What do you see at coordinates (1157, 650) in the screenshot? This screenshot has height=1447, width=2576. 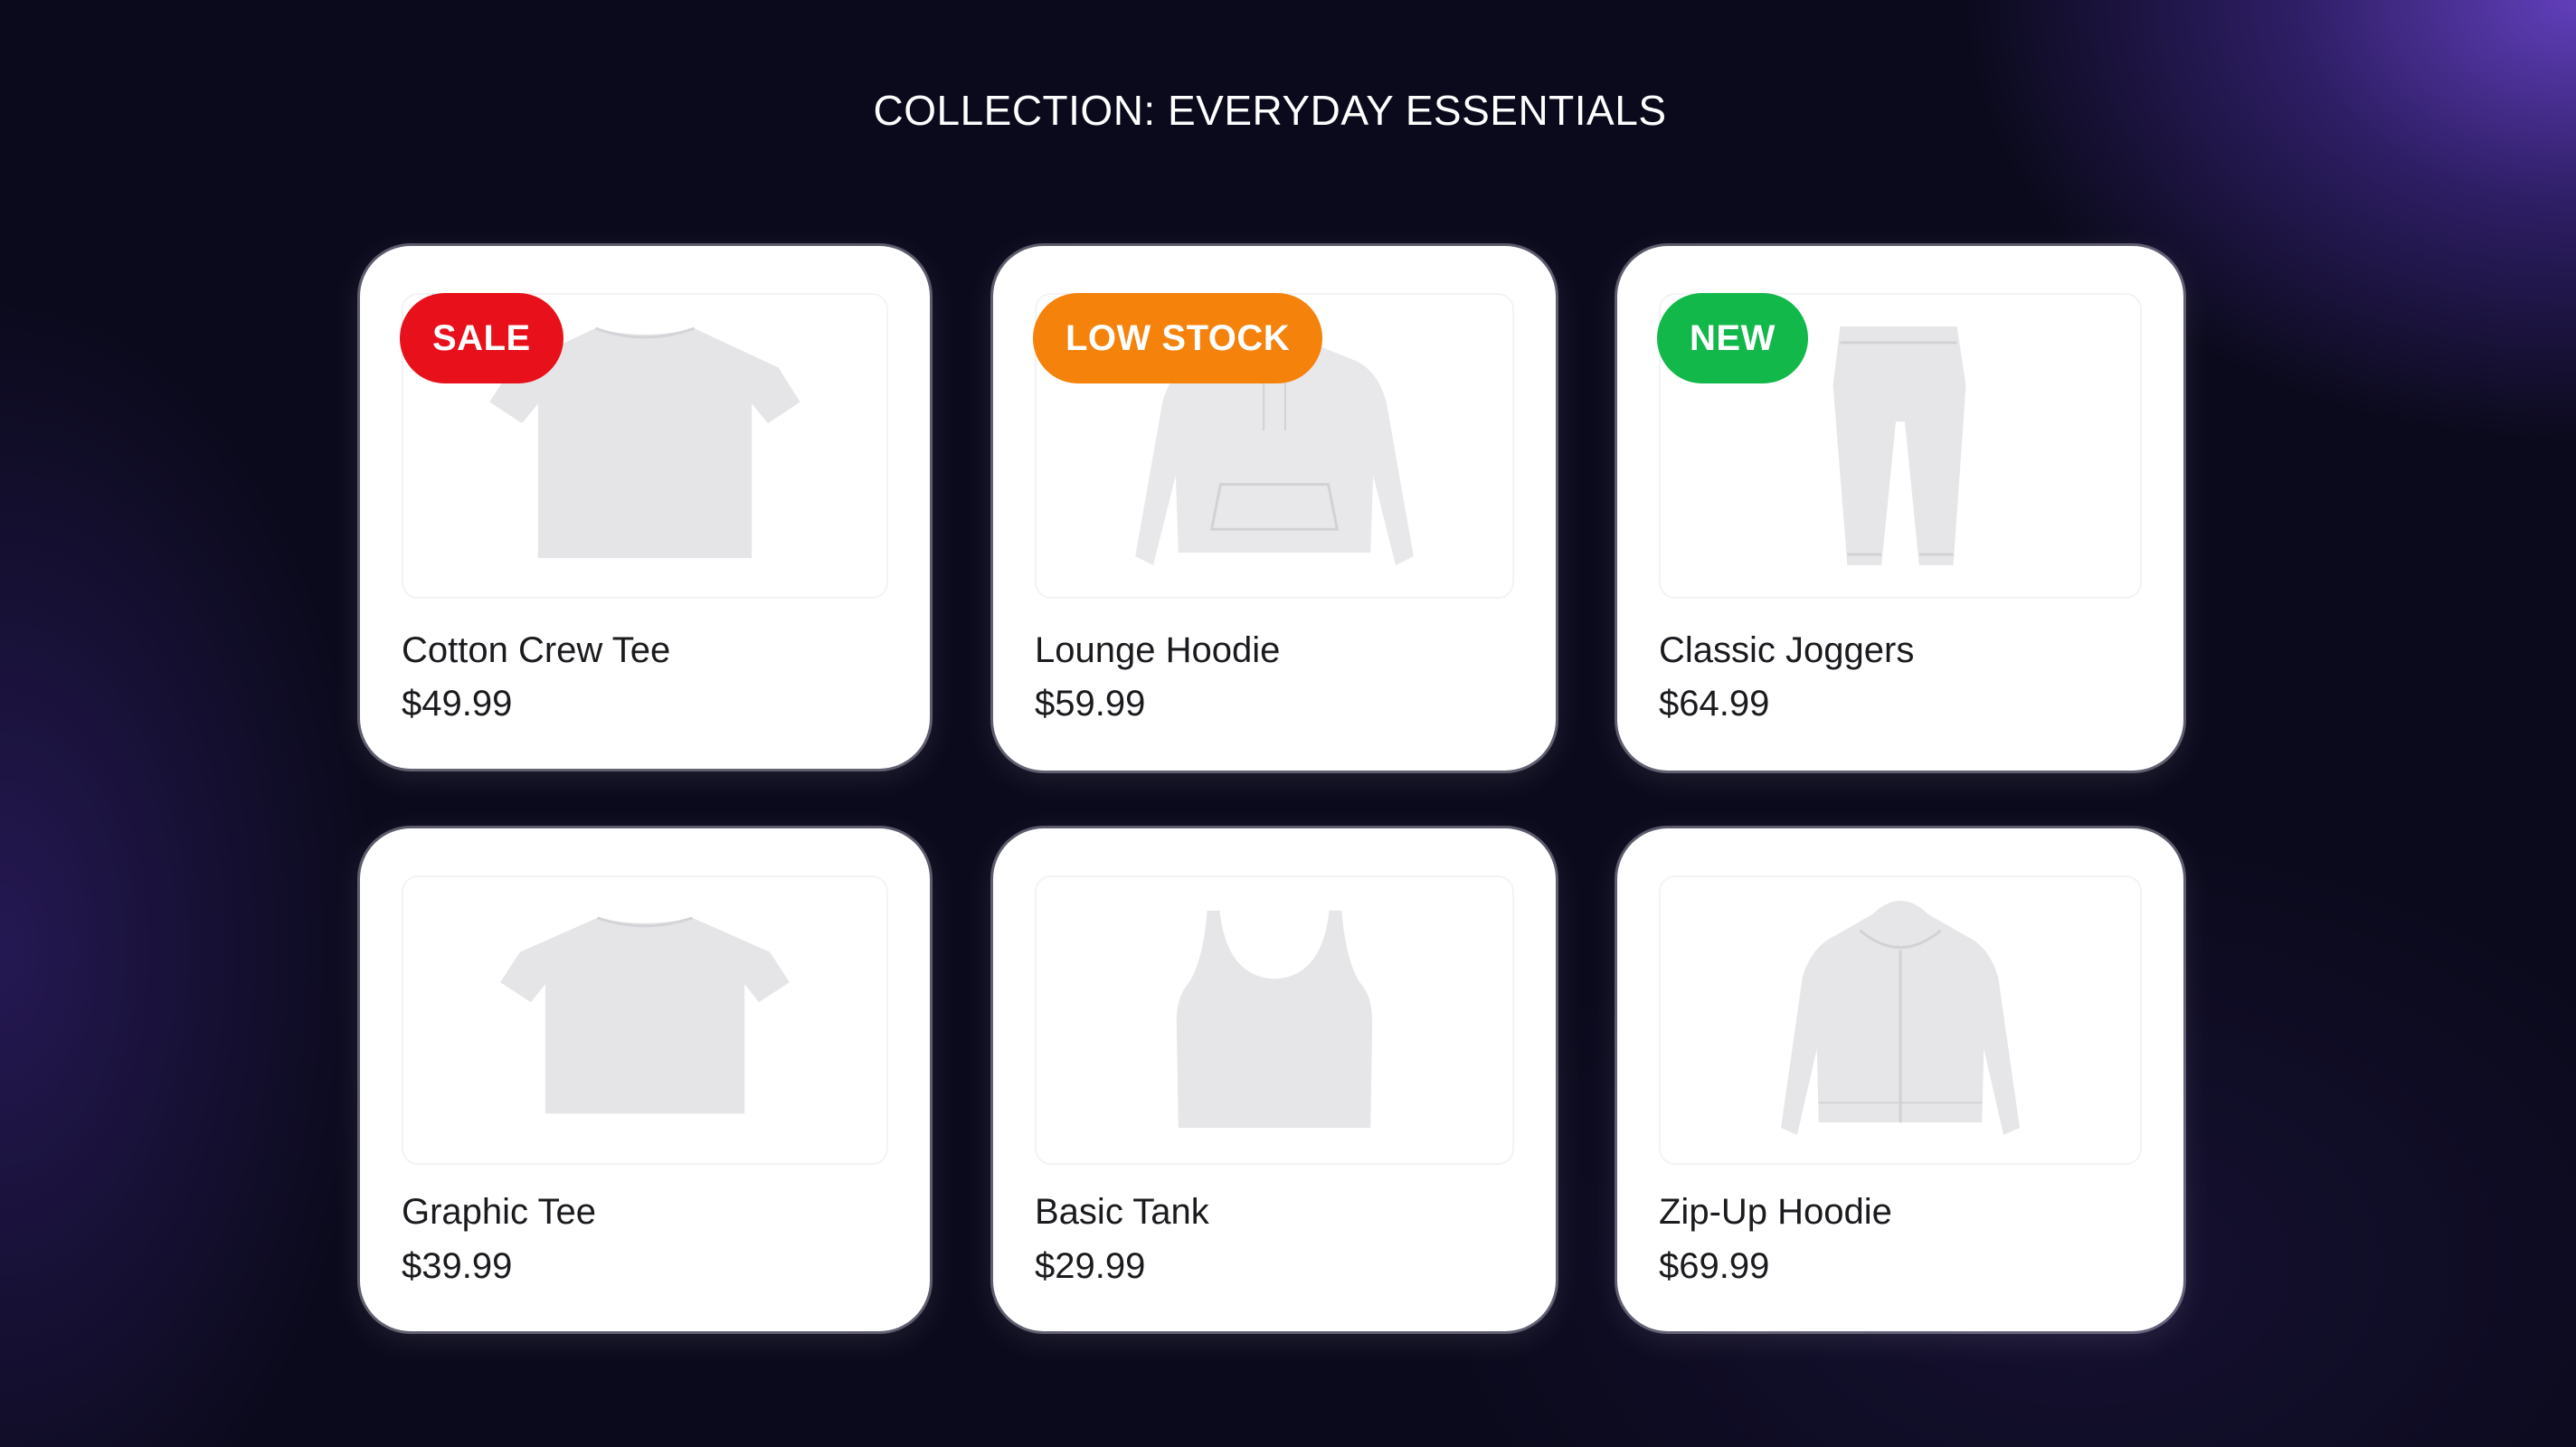 I see `product-name: Lounge Hoodie` at bounding box center [1157, 650].